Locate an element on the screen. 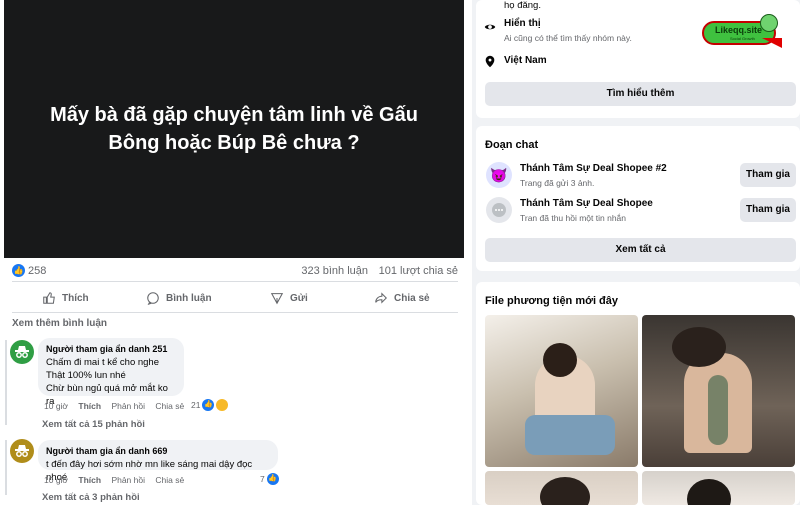  comment-author: Người tham gia ẩn danh 251 is located at coordinates (111, 349).